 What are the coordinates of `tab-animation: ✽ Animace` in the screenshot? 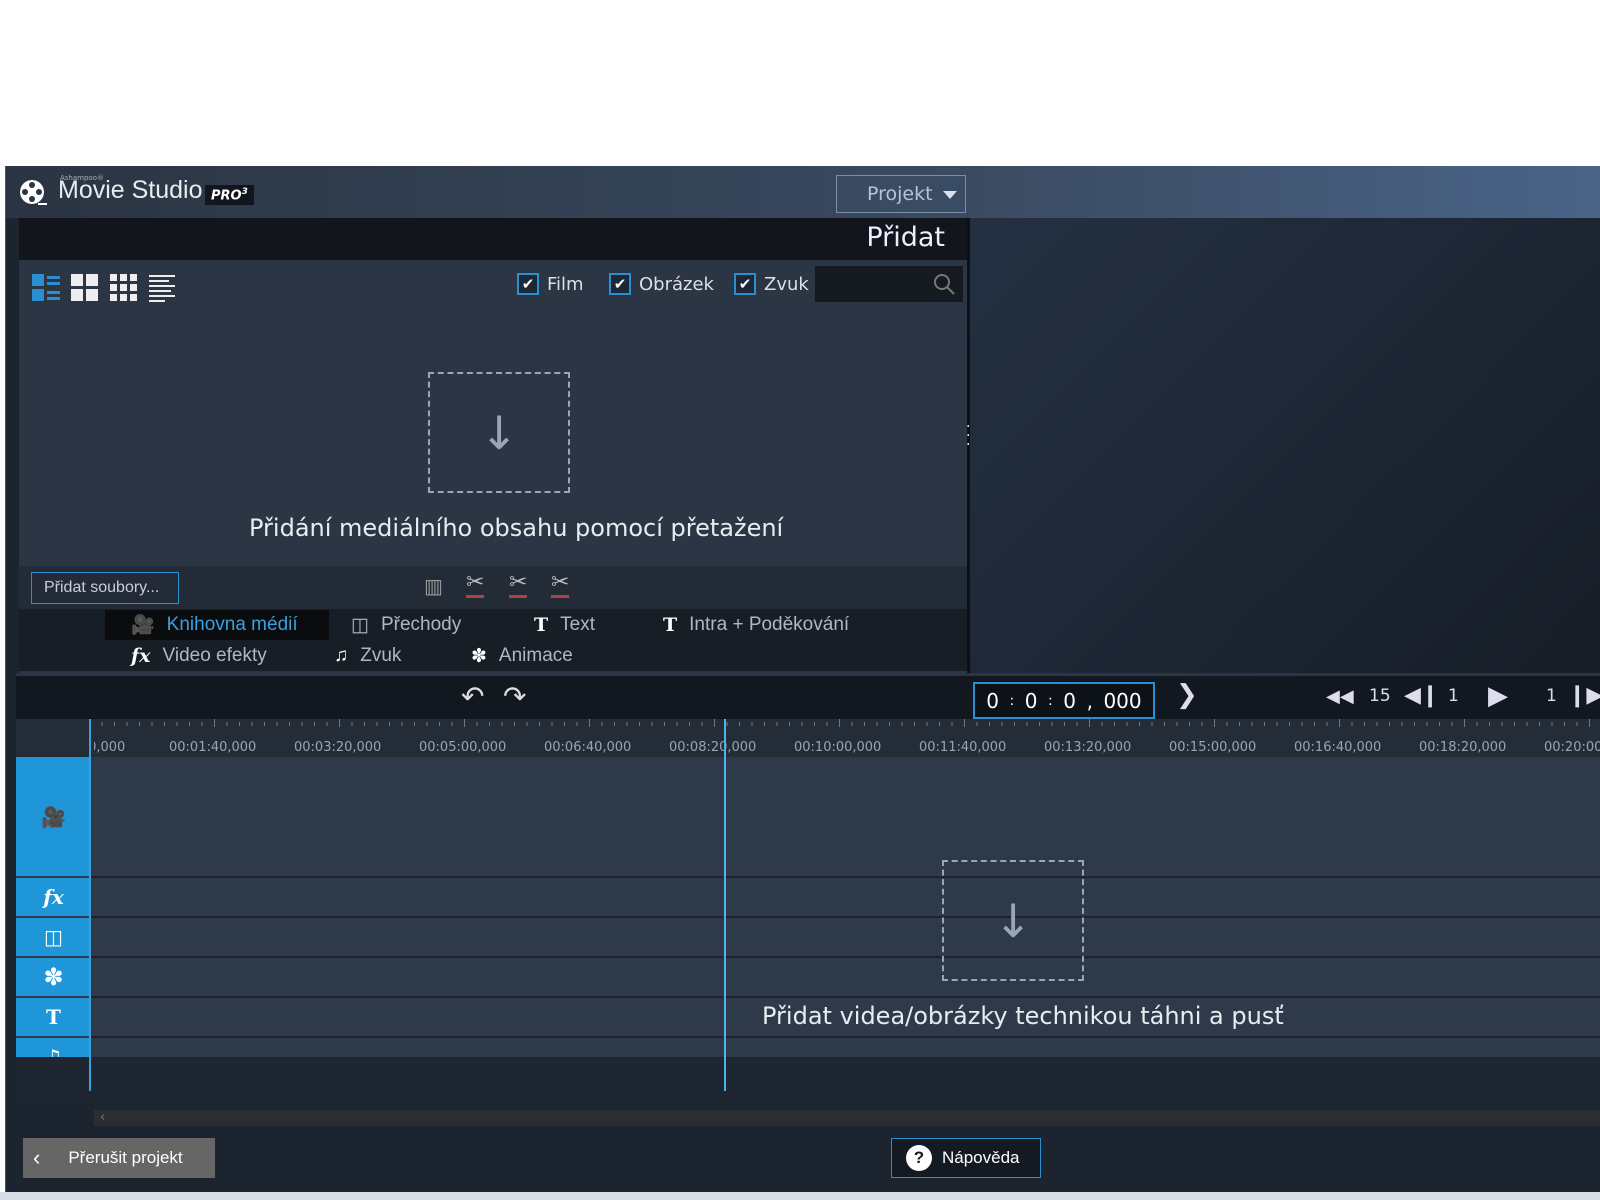 It's located at (522, 656).